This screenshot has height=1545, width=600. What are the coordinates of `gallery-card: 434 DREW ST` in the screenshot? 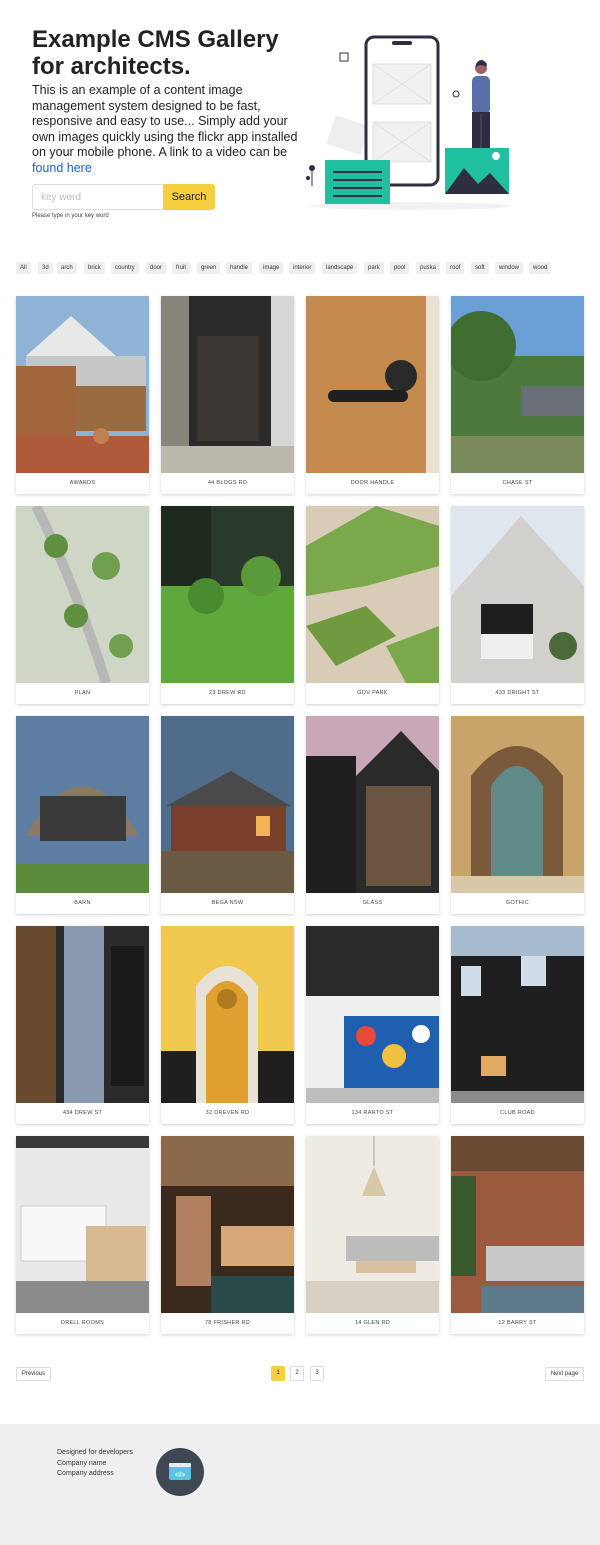 It's located at (82, 1025).